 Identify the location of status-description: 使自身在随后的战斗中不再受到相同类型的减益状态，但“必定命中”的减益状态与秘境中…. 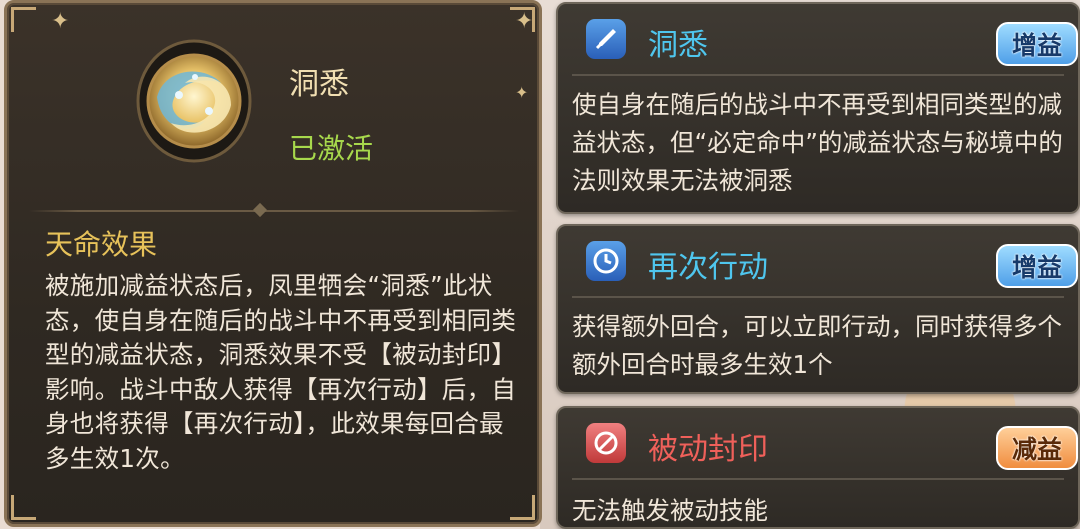
(817, 142).